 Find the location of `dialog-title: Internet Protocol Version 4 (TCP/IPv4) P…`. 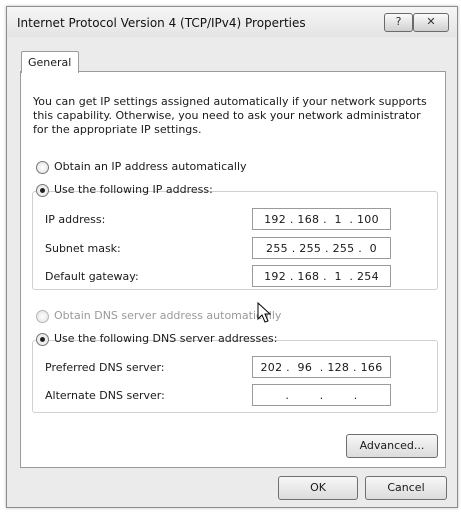

dialog-title: Internet Protocol Version 4 (TCP/IPv4) P… is located at coordinates (161, 23).